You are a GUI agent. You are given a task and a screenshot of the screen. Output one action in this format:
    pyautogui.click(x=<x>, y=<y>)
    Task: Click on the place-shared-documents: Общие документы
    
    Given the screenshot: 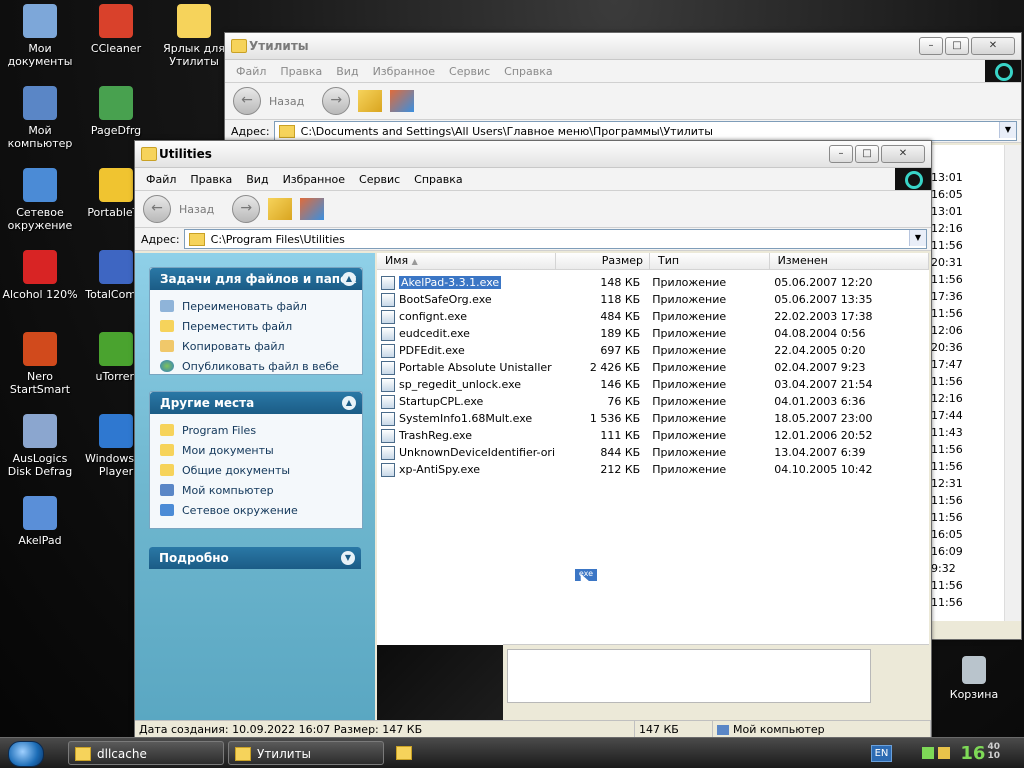 What is the action you would take?
    pyautogui.click(x=256, y=470)
    